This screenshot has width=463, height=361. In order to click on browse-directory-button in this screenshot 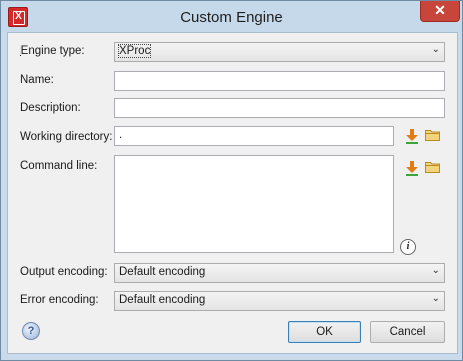, I will do `click(433, 137)`.